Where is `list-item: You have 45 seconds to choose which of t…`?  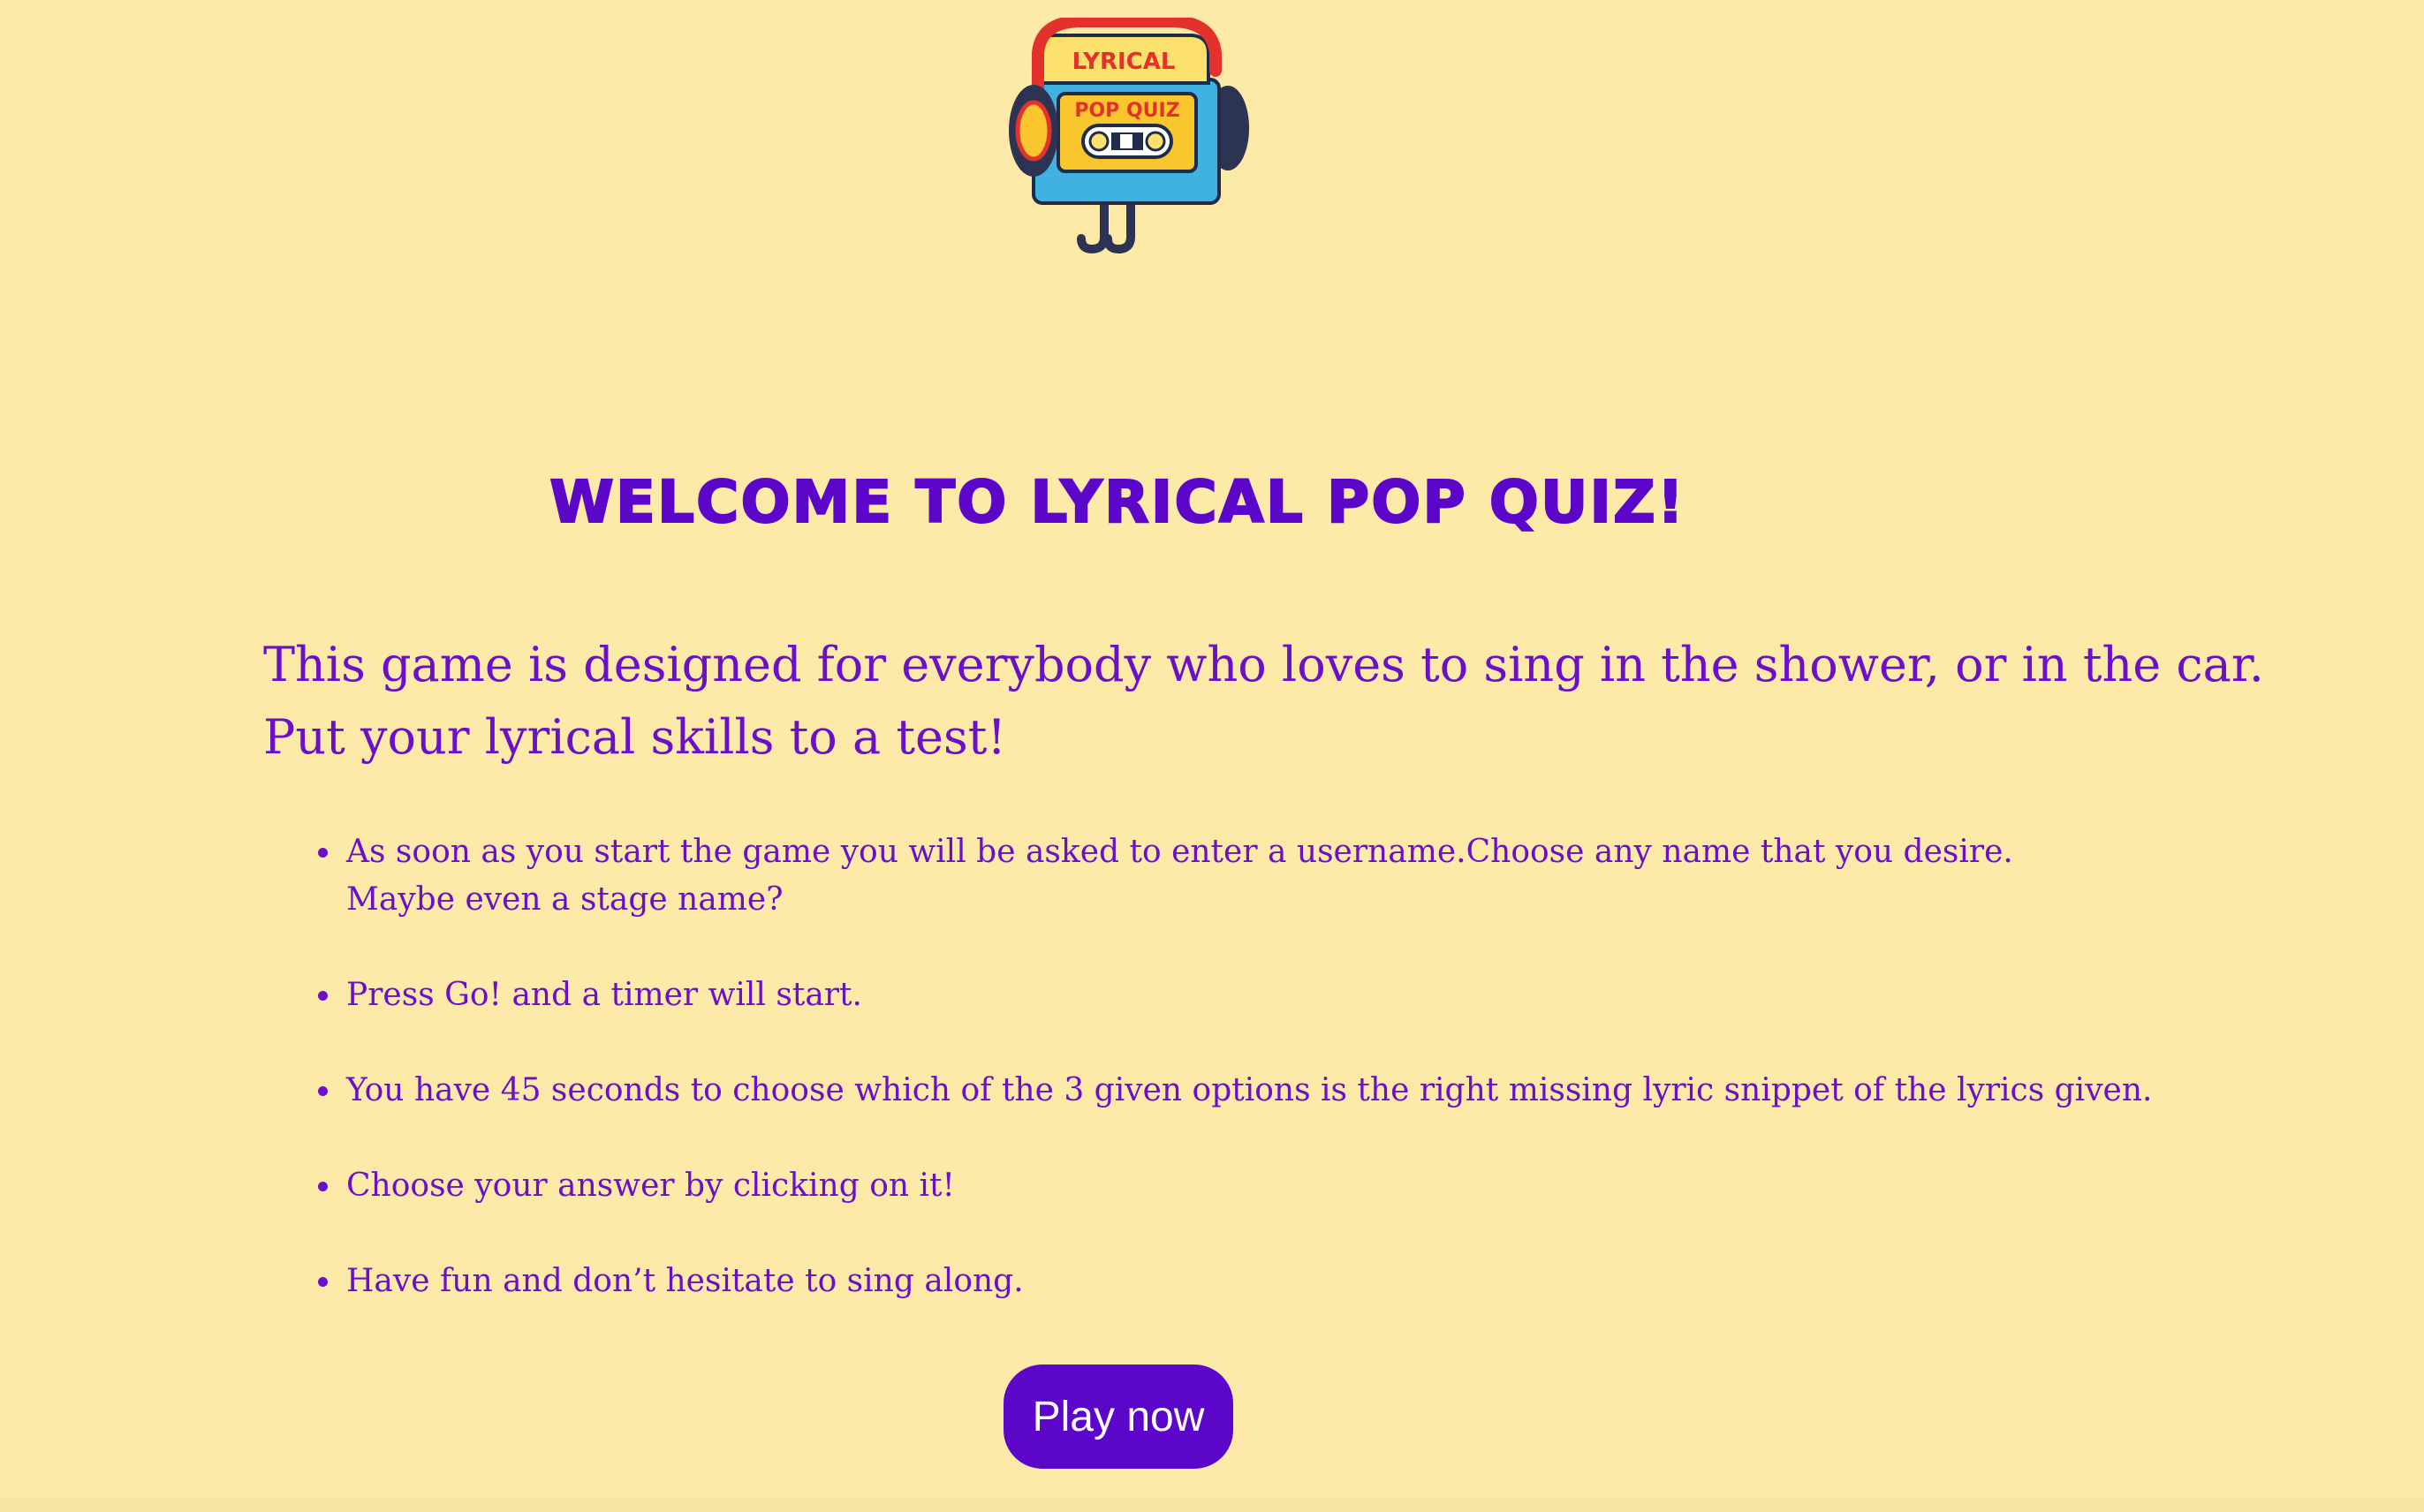 list-item: You have 45 seconds to choose which of t… is located at coordinates (1282, 1091).